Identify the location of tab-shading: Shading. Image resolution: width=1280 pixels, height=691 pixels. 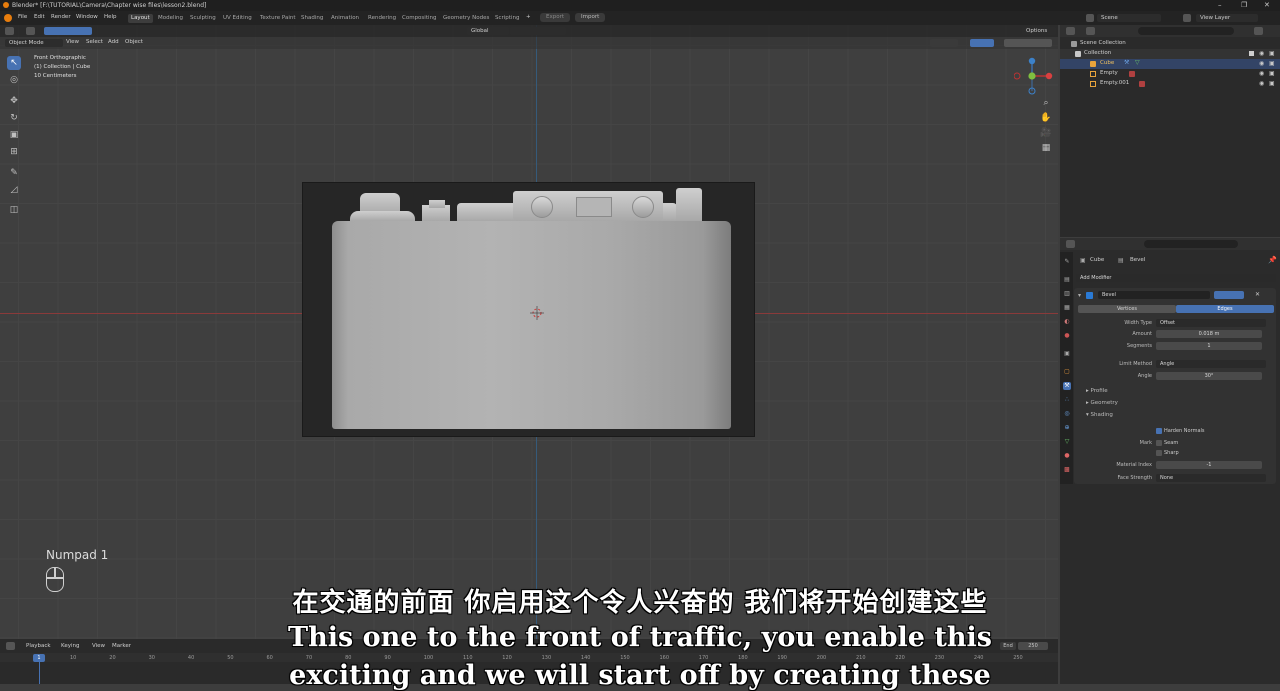
(312, 18).